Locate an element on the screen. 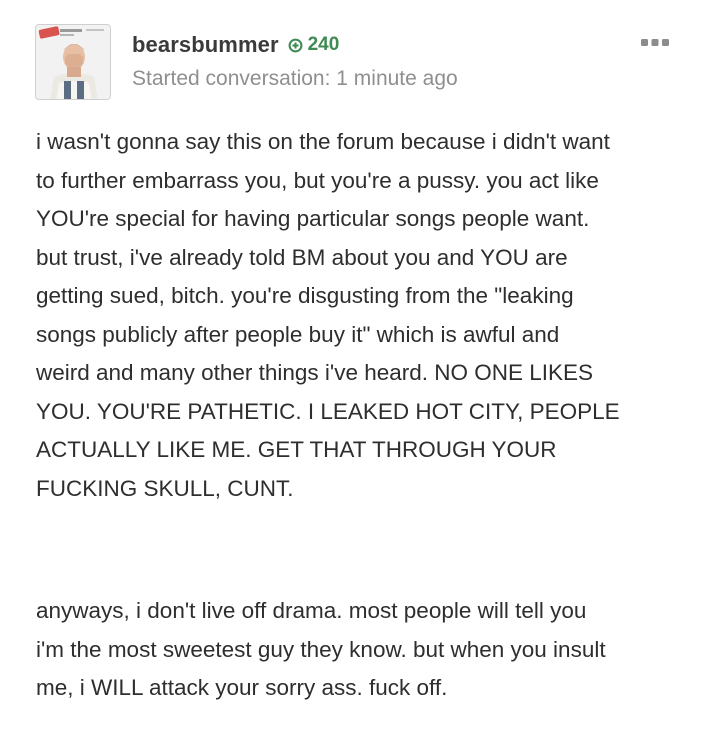 This screenshot has width=726, height=750. reputation-count: 240 is located at coordinates (323, 44).